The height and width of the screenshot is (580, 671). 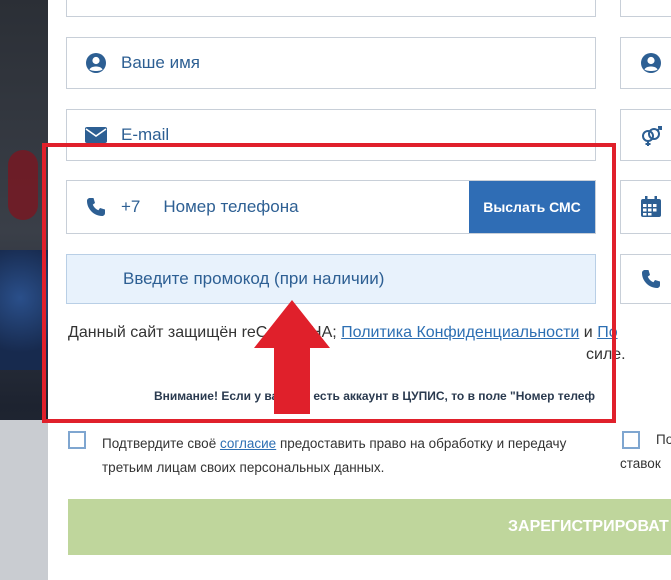 I want to click on consent-text-before: Подтвердите своё, so click(x=159, y=443).